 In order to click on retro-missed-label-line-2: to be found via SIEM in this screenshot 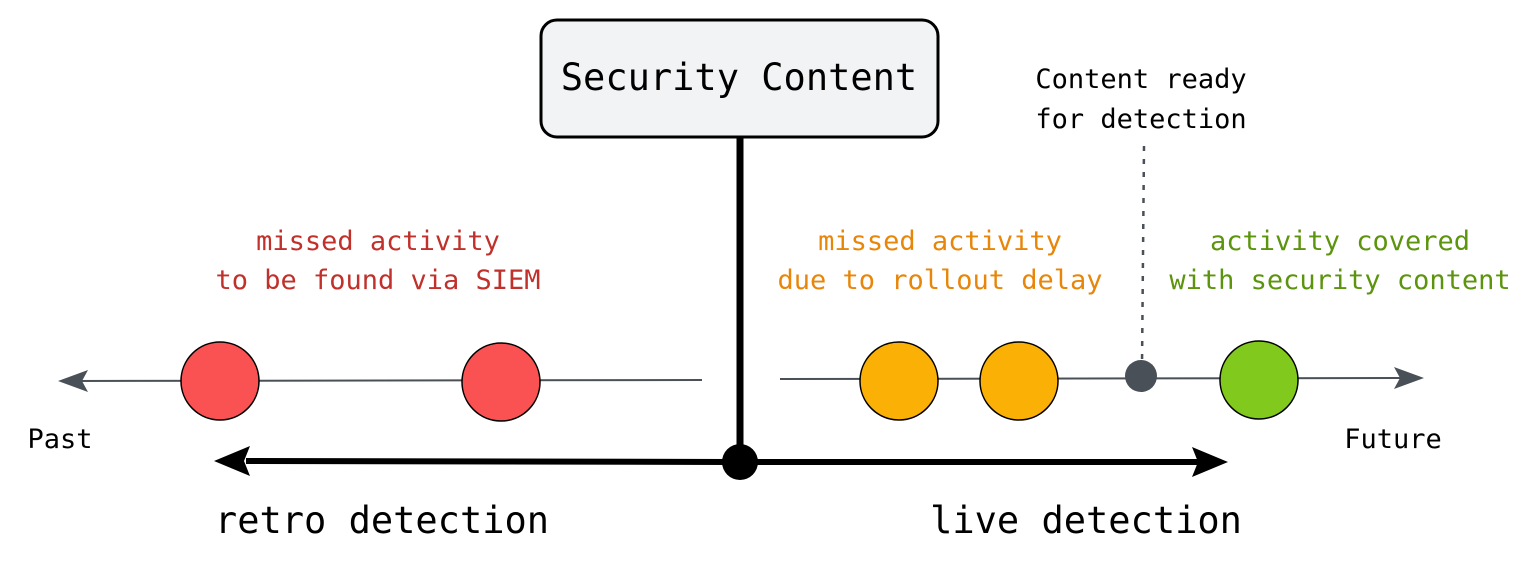, I will do `click(377, 280)`.